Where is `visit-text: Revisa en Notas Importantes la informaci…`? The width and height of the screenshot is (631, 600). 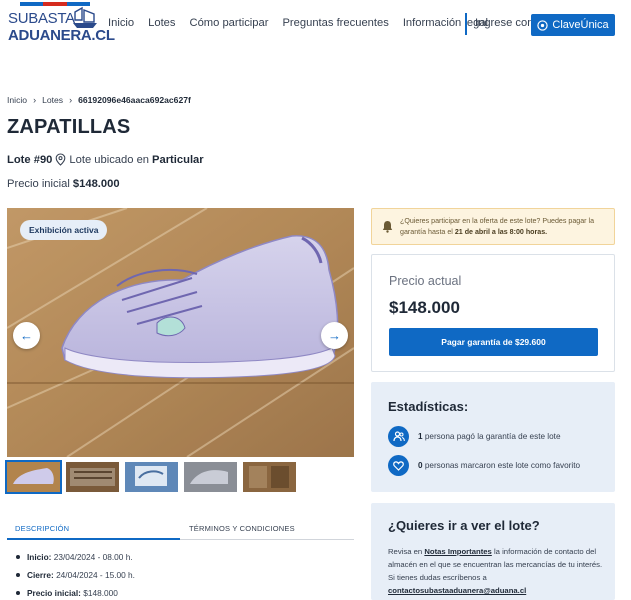 visit-text: Revisa en Notas Importantes la informaci… is located at coordinates (498, 571).